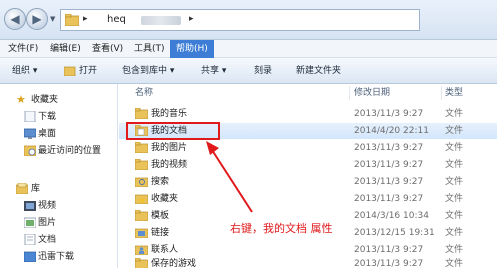 This screenshot has height=268, width=497. I want to click on file-modified: 2014/4/20 22:11, so click(391, 131).